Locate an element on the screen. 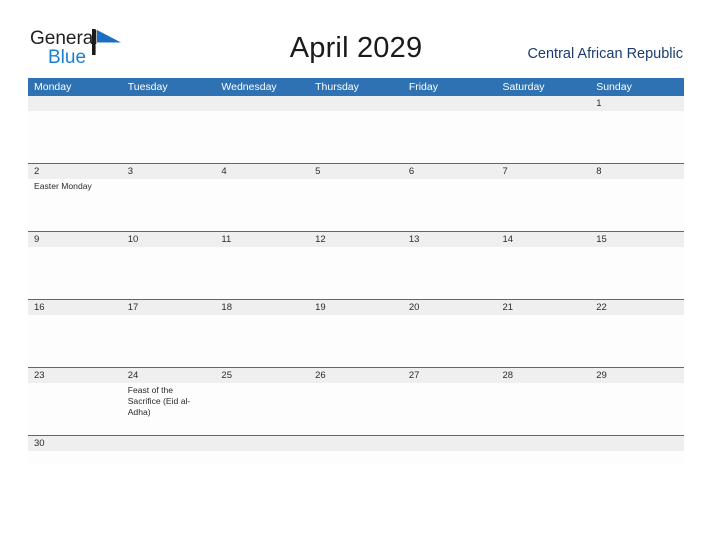 The image size is (712, 550). day-number-22: 22 is located at coordinates (637, 307).